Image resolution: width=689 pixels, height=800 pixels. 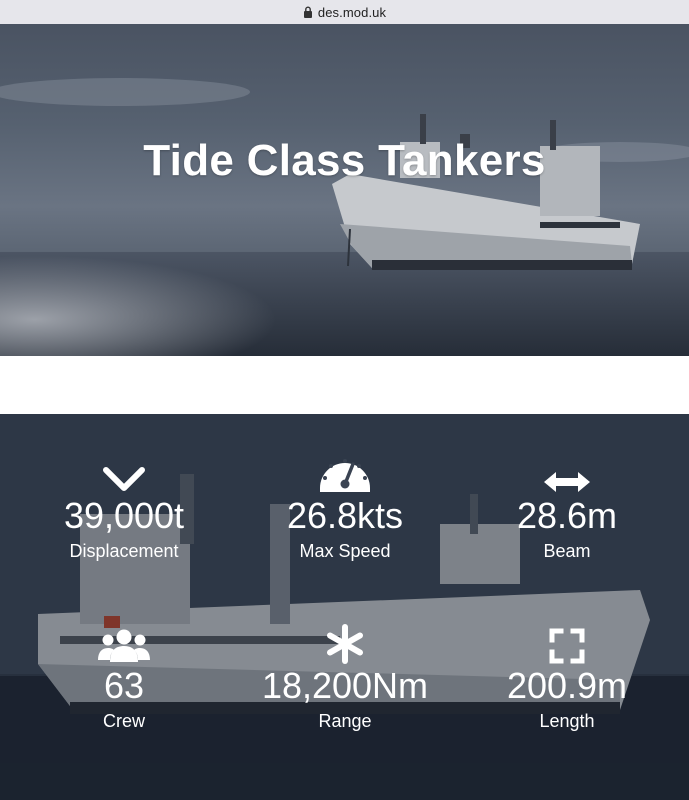 I want to click on speedometer-icon, so click(x=345, y=475).